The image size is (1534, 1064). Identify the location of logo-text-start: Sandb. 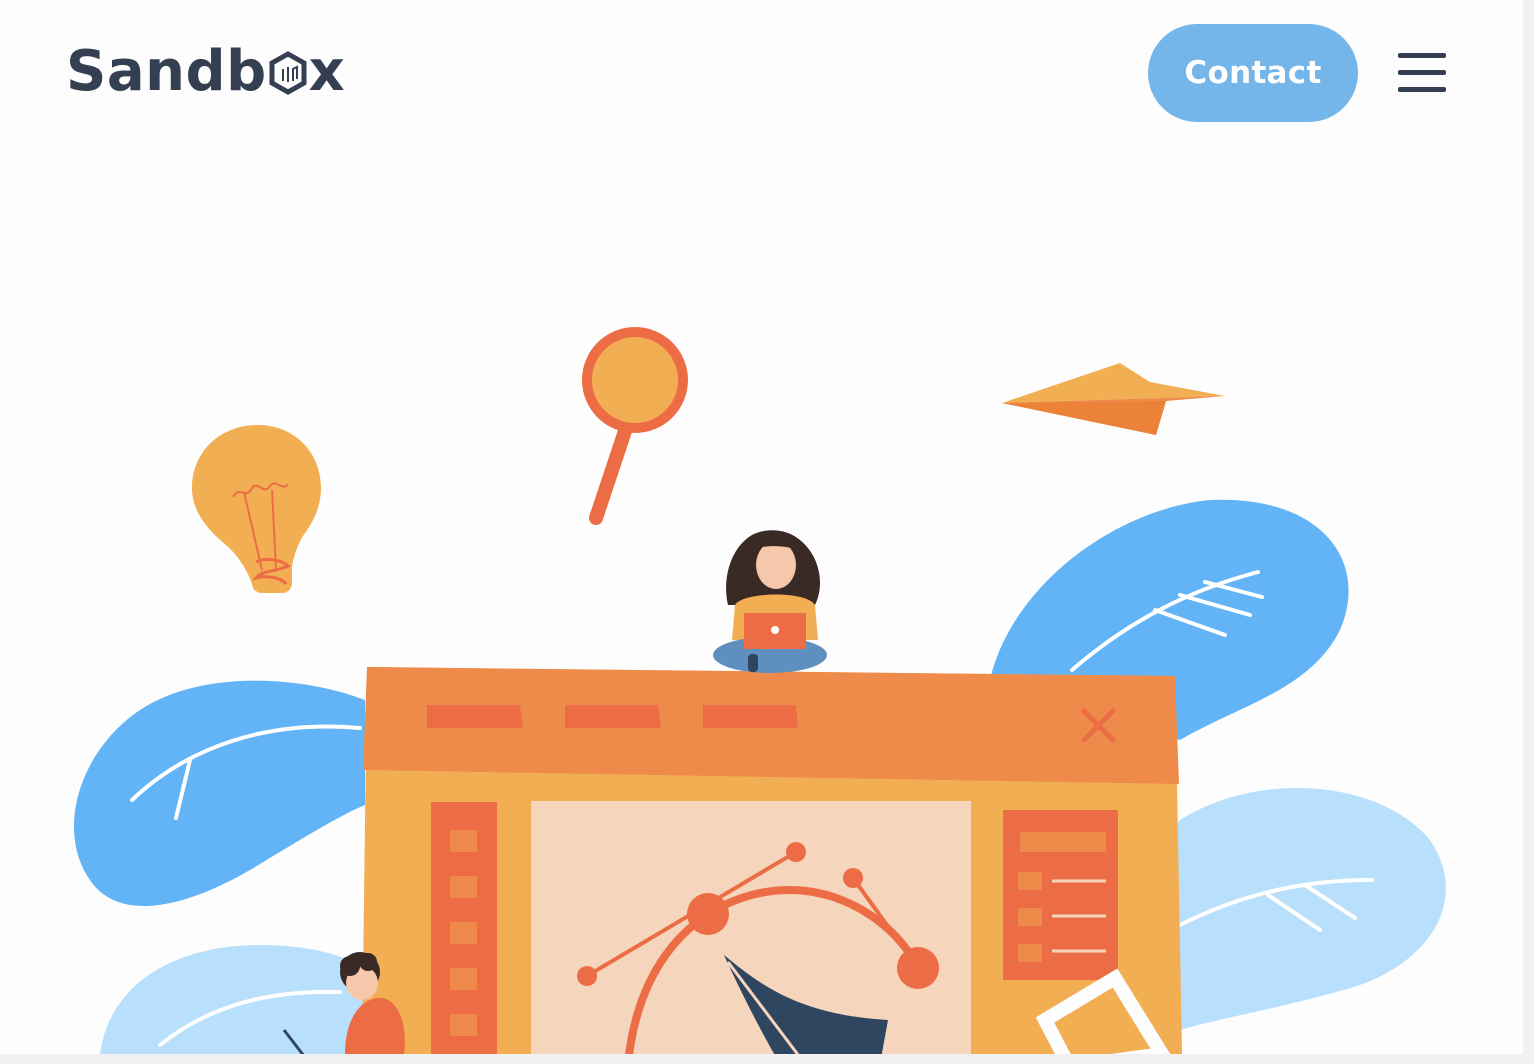
(166, 71).